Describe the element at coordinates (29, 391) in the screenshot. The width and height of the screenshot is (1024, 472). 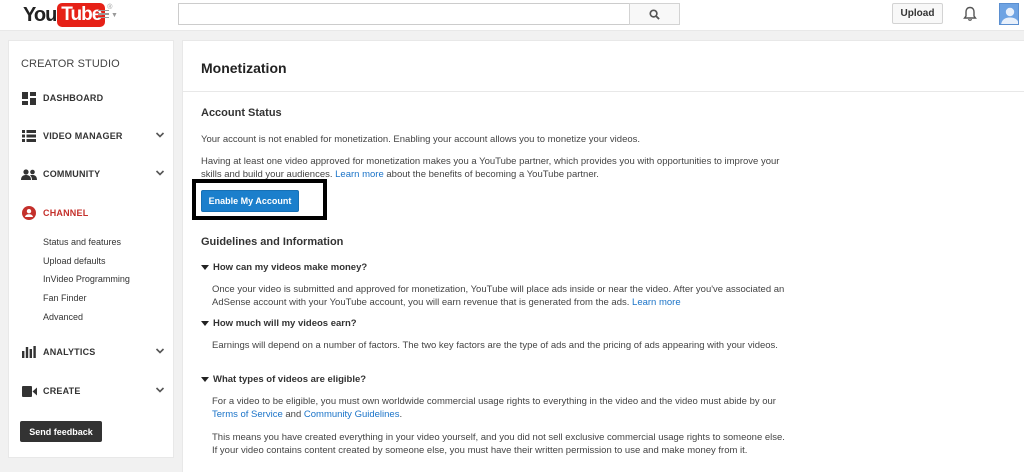
I see `create-icon` at that location.